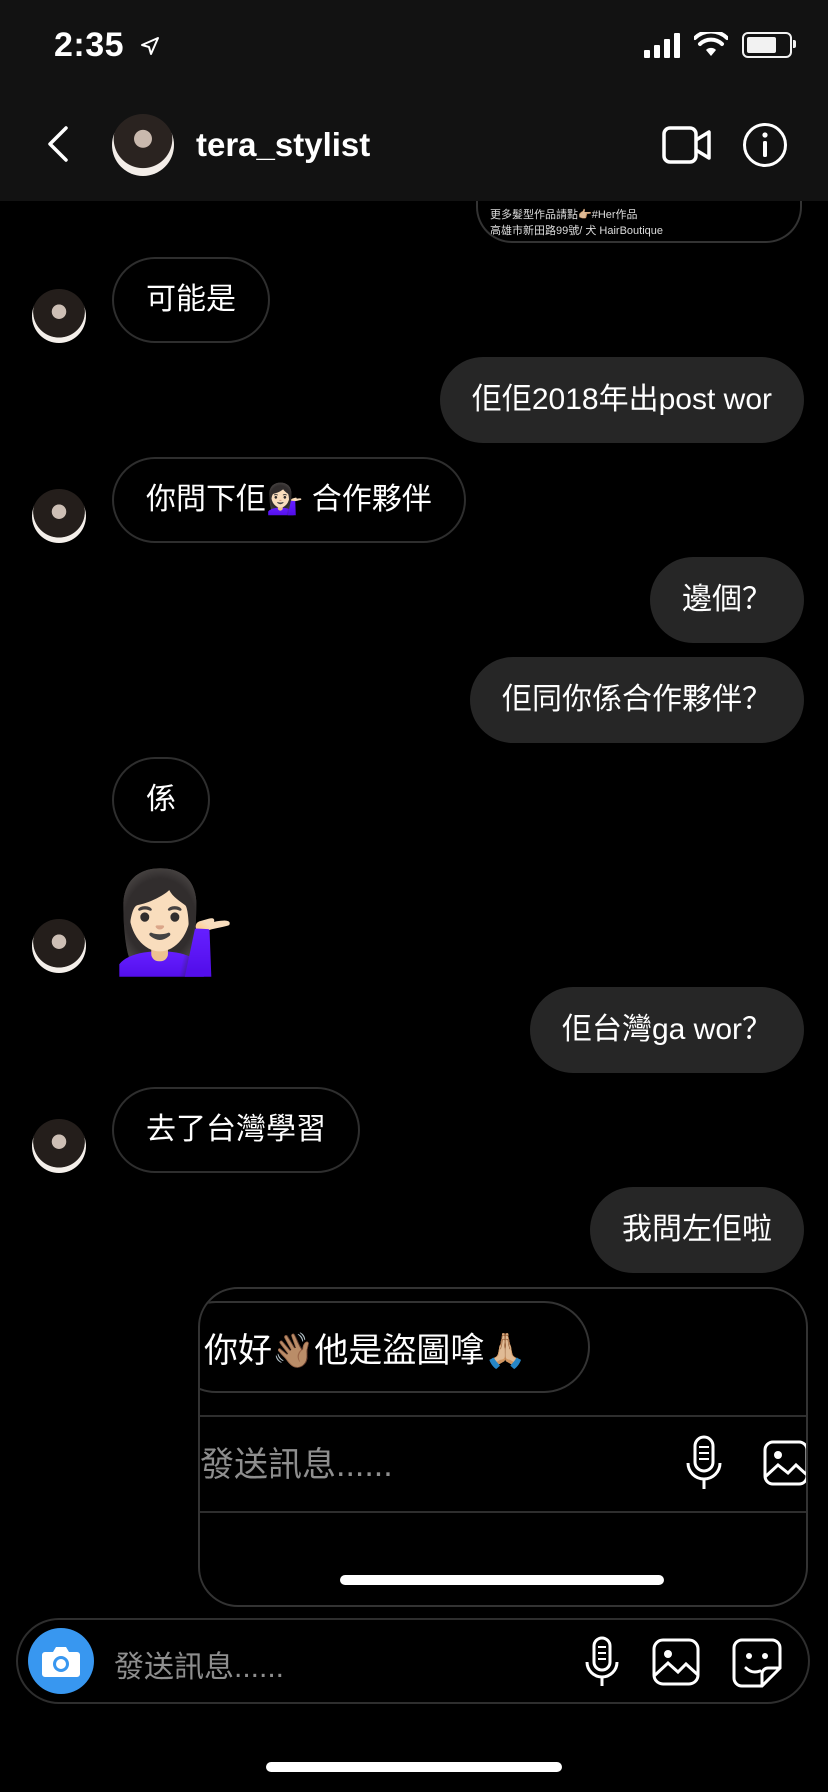 The width and height of the screenshot is (828, 1792). Describe the element at coordinates (765, 145) in the screenshot. I see `info-icon` at that location.